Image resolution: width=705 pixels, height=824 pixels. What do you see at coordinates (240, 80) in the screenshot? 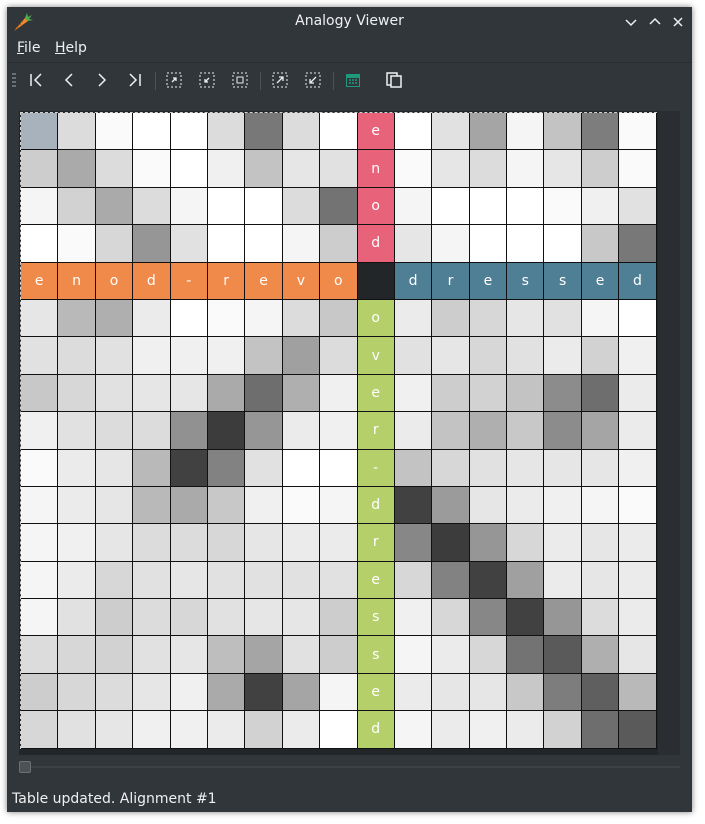
I see `fit-icon` at bounding box center [240, 80].